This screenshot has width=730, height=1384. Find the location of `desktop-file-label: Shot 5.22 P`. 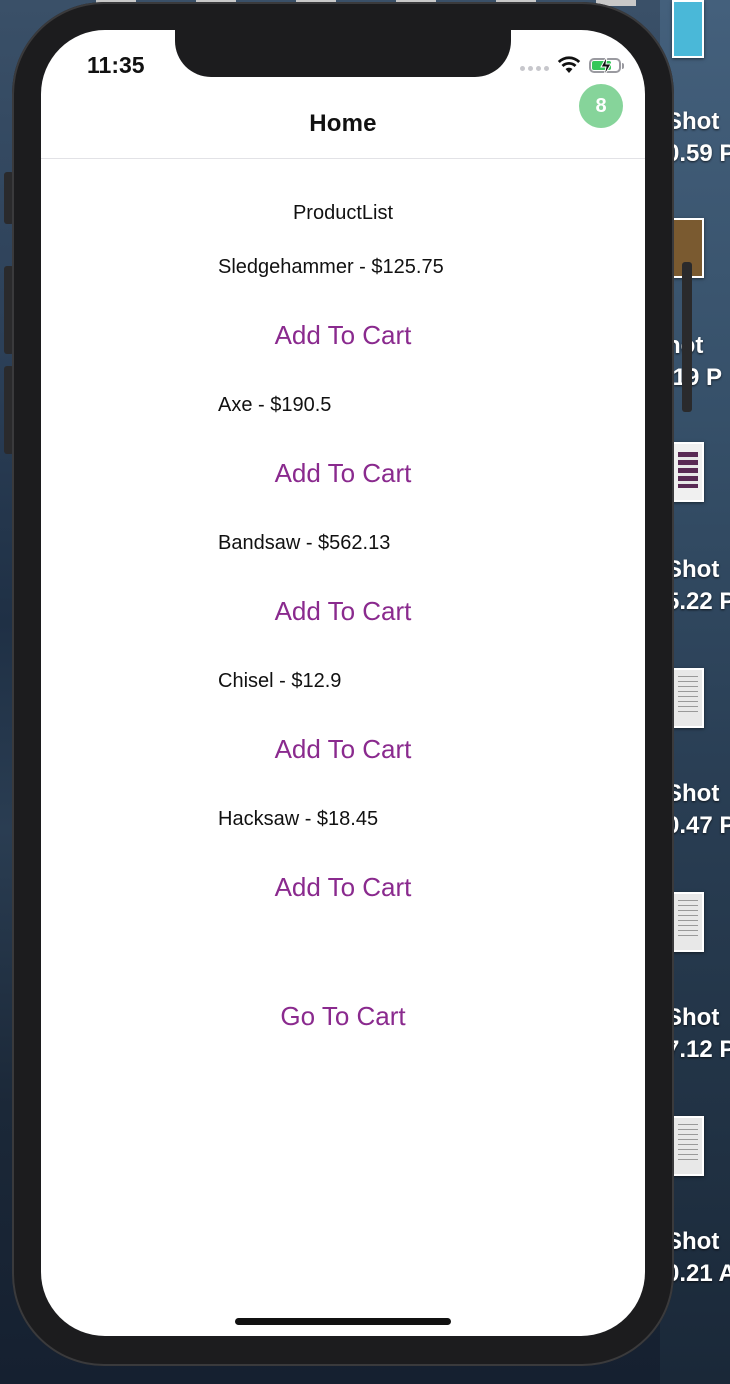

desktop-file-label: Shot 5.22 P is located at coordinates (698, 585).